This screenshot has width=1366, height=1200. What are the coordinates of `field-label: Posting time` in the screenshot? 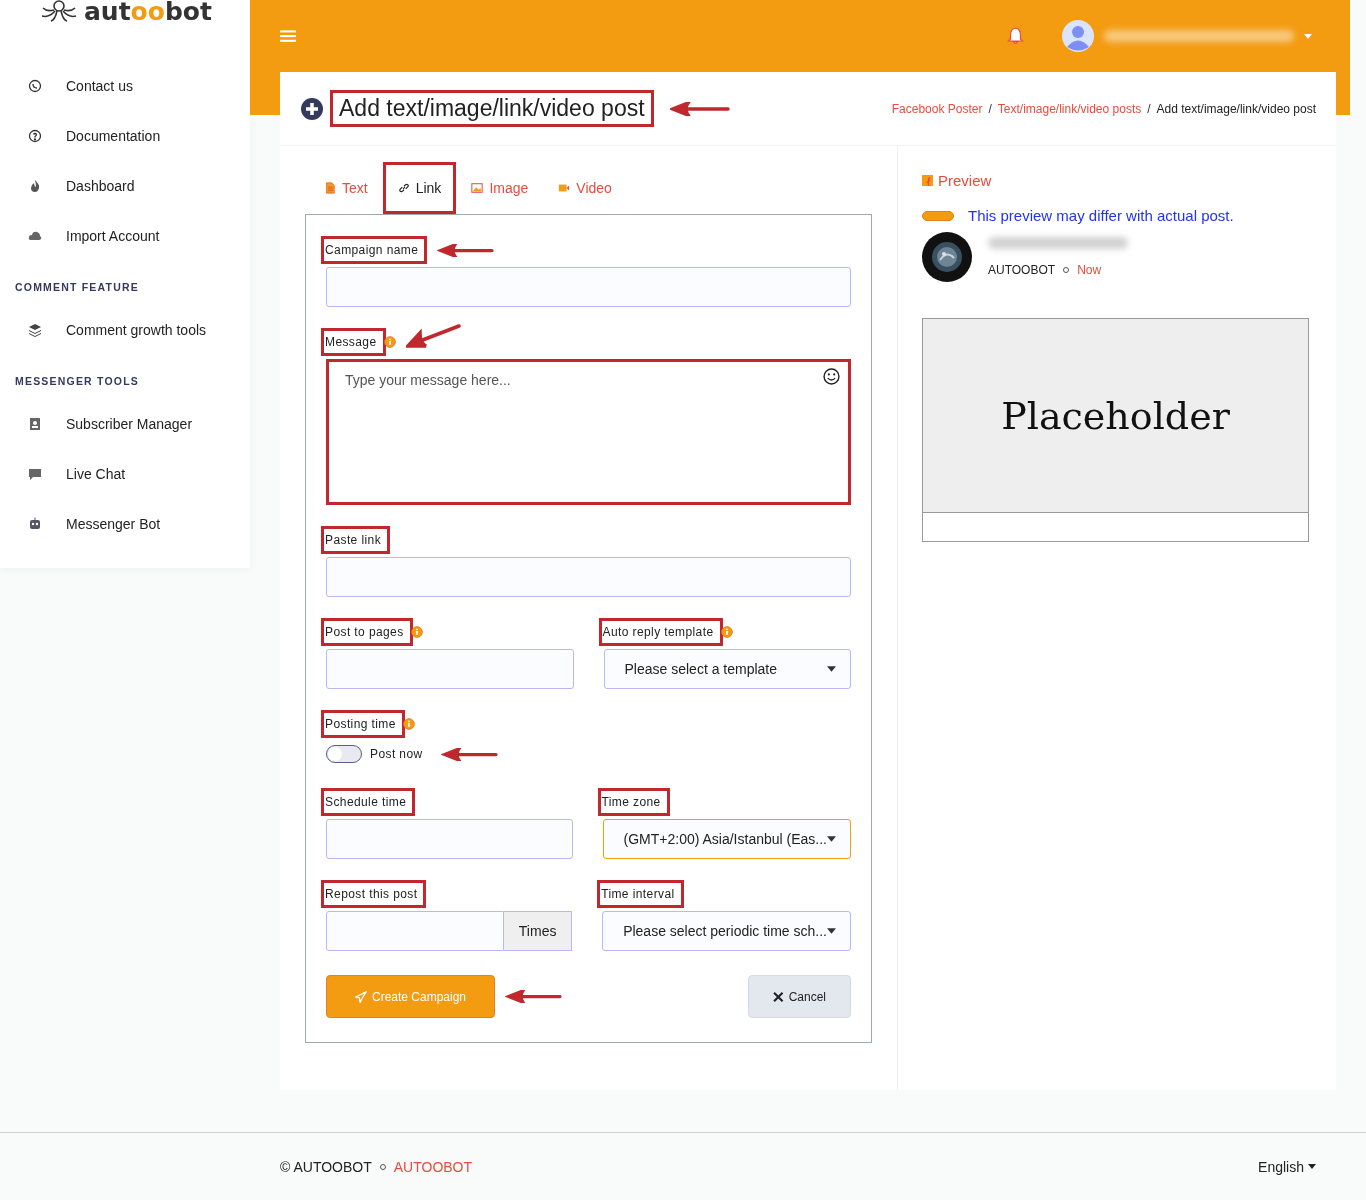 It's located at (363, 724).